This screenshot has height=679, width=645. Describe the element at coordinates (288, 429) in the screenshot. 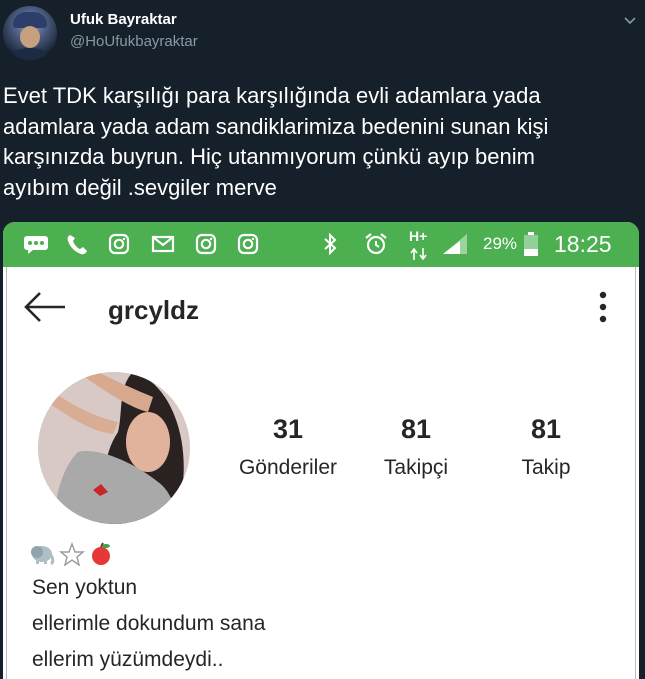

I see `posts-count: 31` at that location.